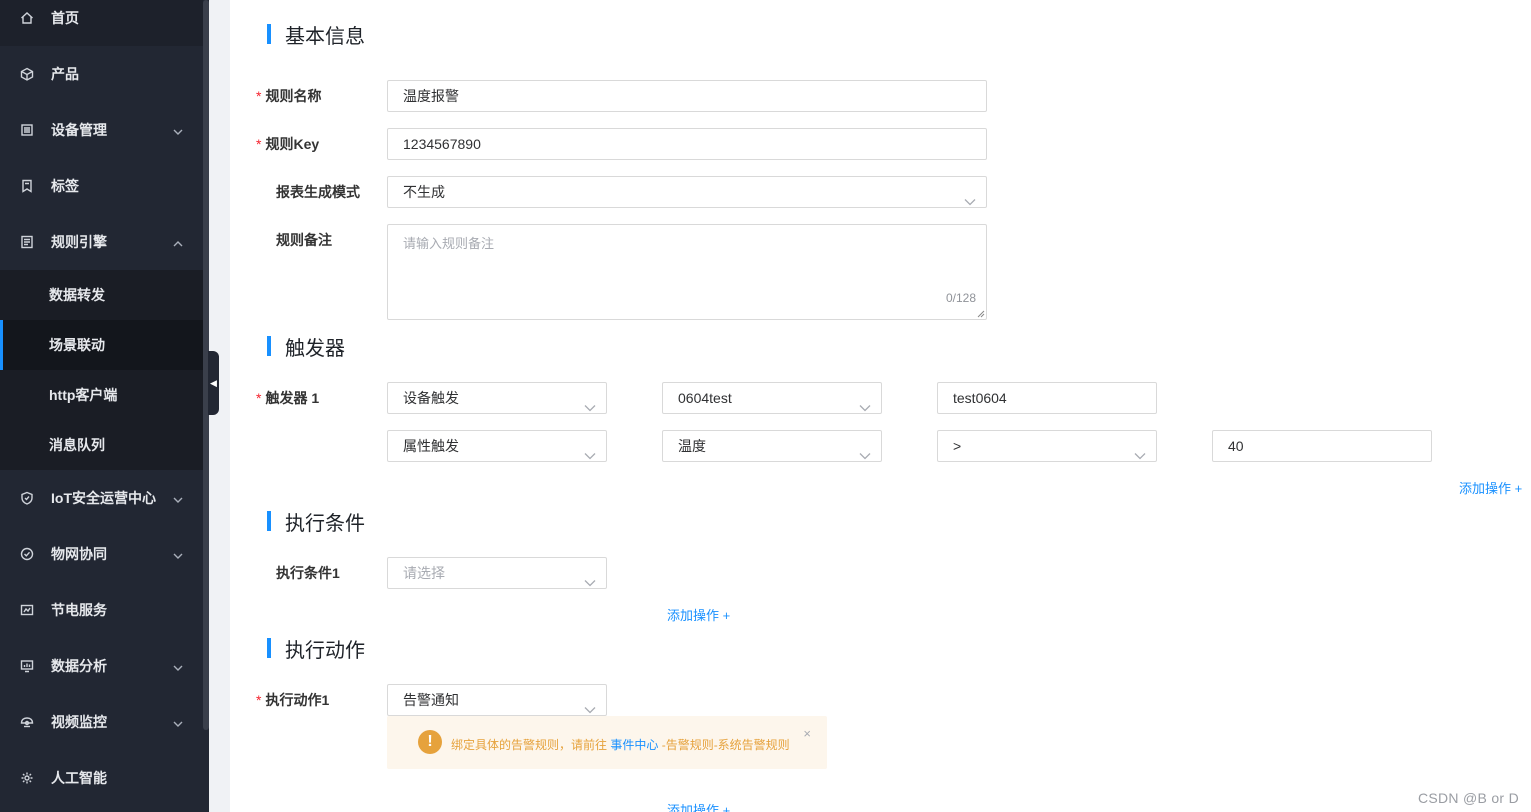 The width and height of the screenshot is (1531, 812). What do you see at coordinates (306, 348) in the screenshot?
I see `section-title-trigger: 触发器` at bounding box center [306, 348].